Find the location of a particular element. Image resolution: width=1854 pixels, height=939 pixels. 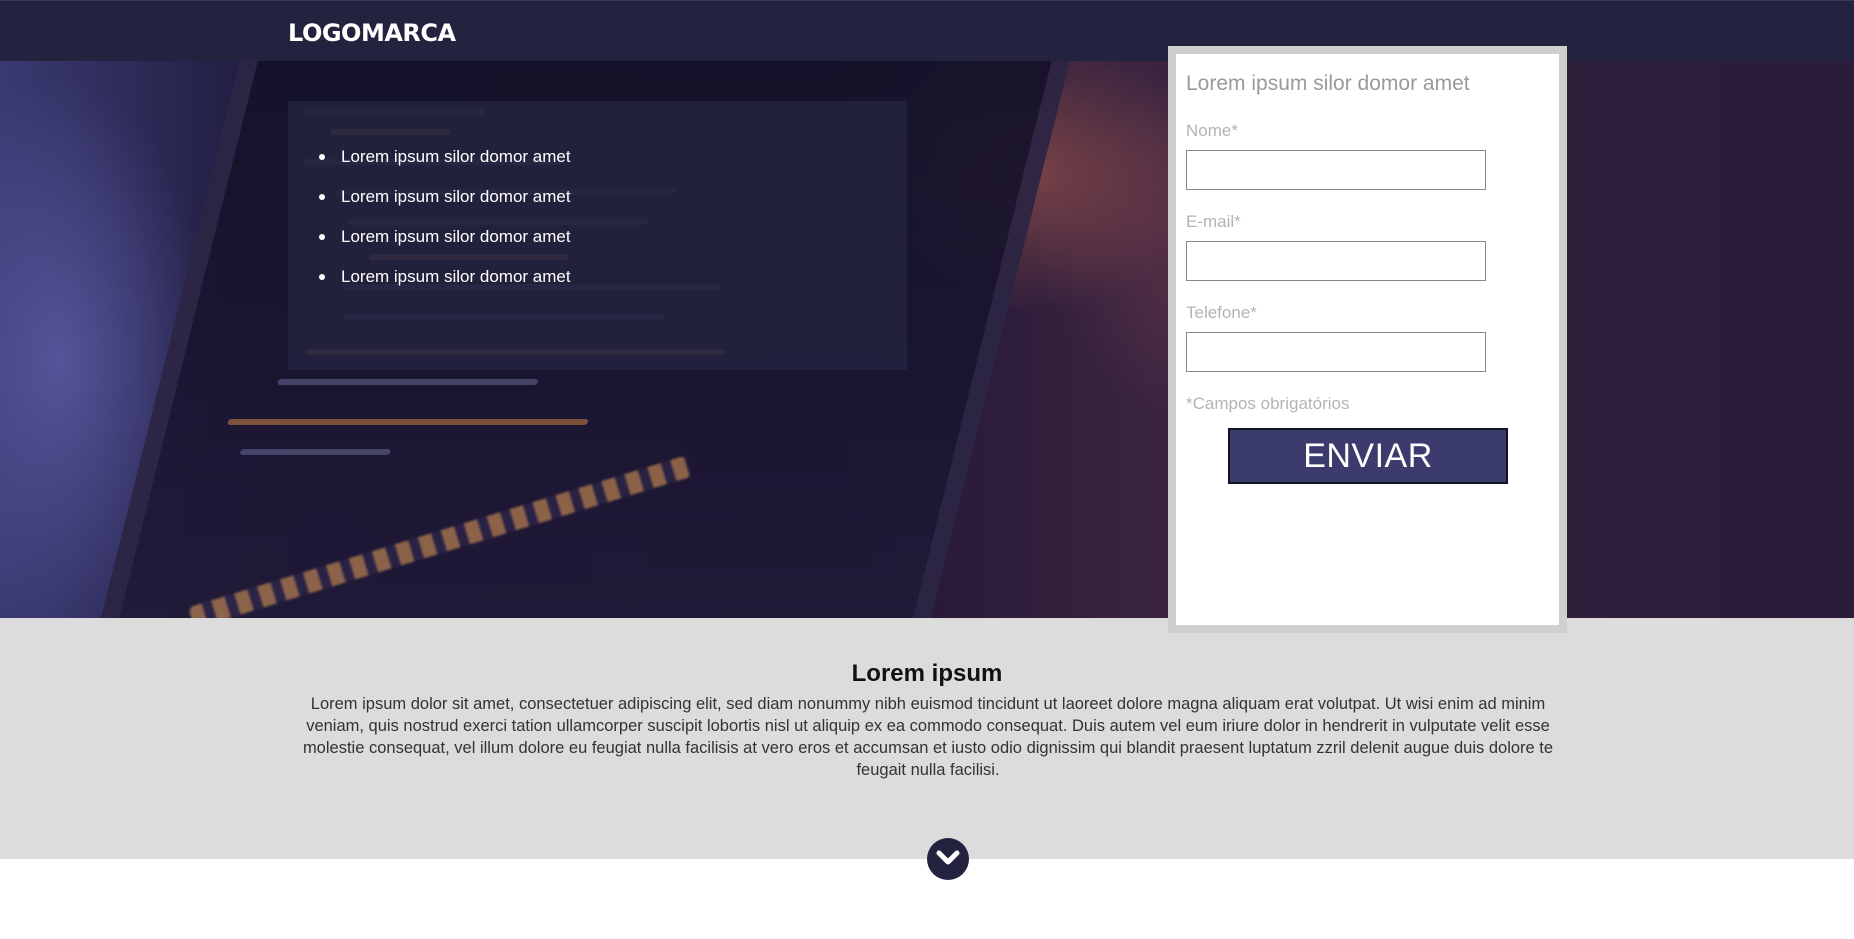

name-label: Nome* is located at coordinates (1212, 130).